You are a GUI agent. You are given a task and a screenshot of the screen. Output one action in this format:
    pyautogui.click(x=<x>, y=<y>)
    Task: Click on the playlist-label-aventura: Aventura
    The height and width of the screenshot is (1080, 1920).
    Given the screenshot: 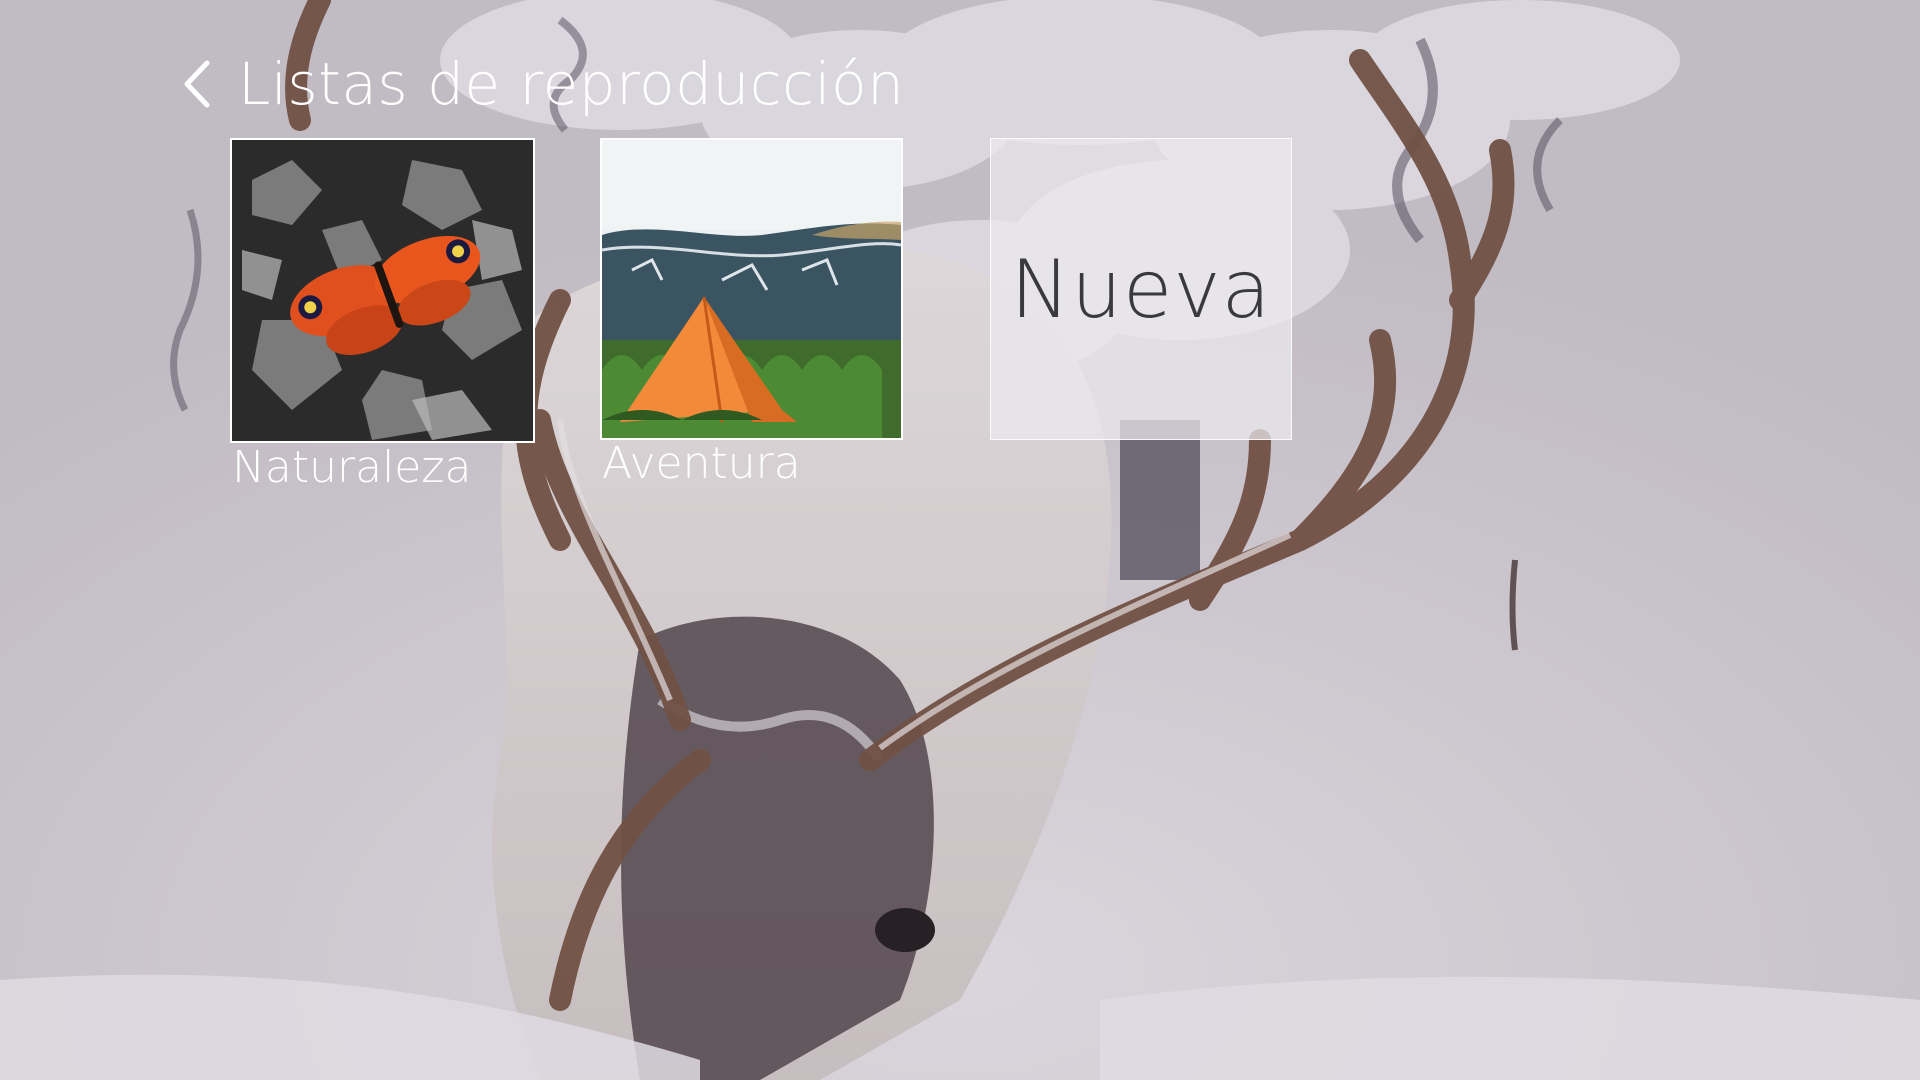 What is the action you would take?
    pyautogui.click(x=701, y=463)
    